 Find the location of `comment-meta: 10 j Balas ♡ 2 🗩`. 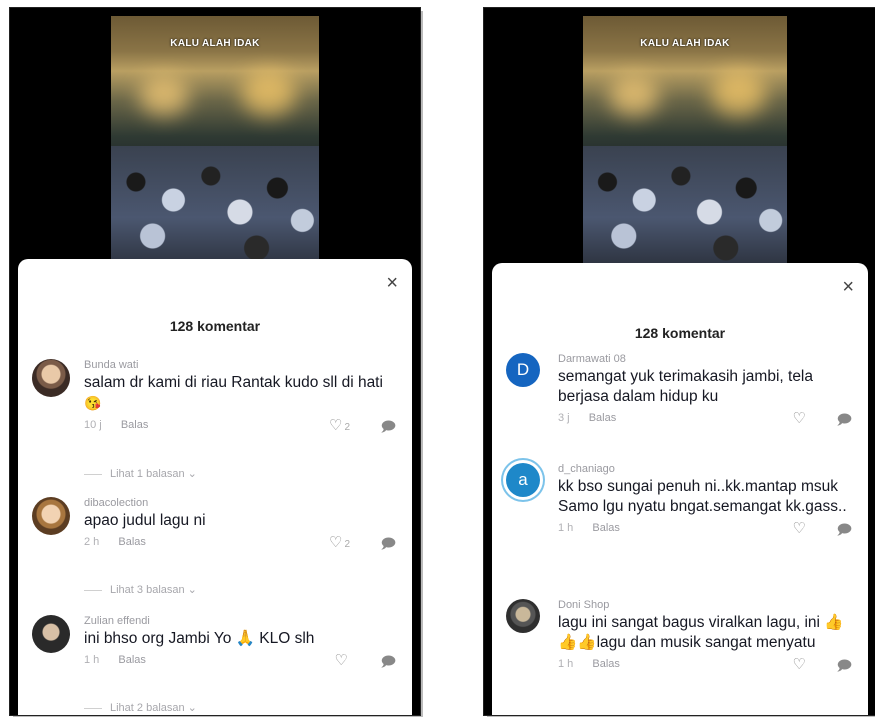

comment-meta: 10 j Balas ♡ 2 🗩 is located at coordinates (240, 426).